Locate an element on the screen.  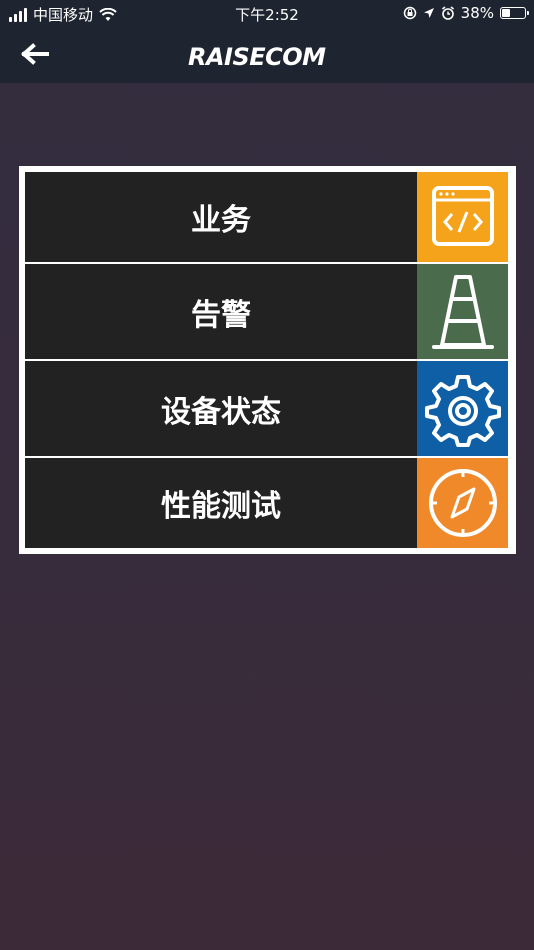
battery-icon is located at coordinates (514, 13).